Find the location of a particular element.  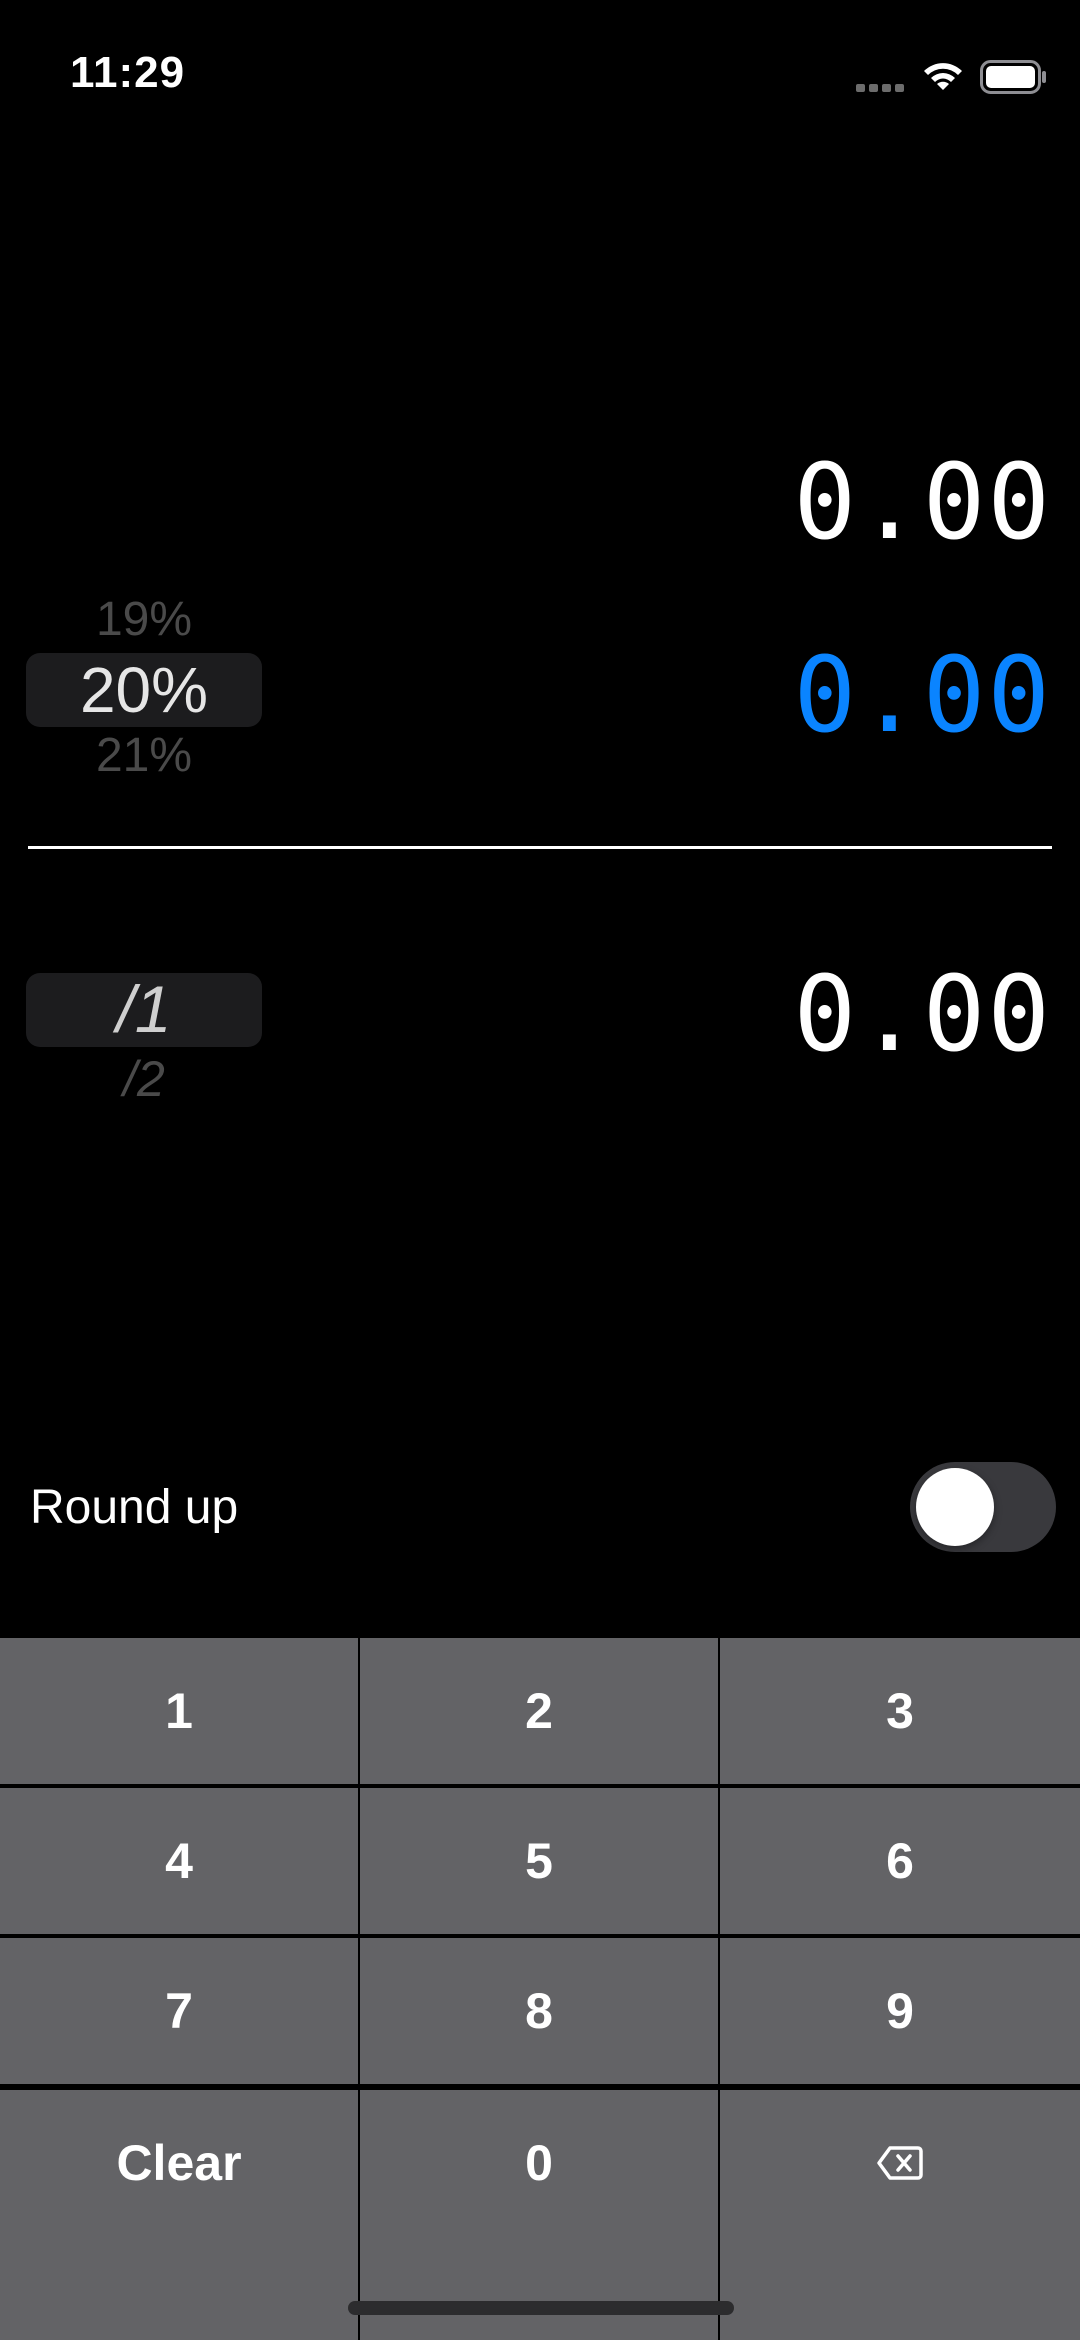

tip-option-next: 21% is located at coordinates (144, 756).